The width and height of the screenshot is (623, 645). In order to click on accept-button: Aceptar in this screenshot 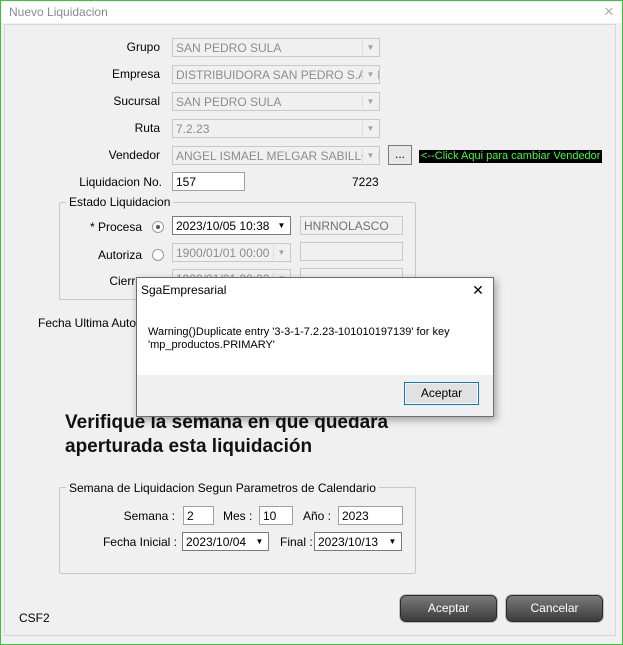, I will do `click(448, 608)`.